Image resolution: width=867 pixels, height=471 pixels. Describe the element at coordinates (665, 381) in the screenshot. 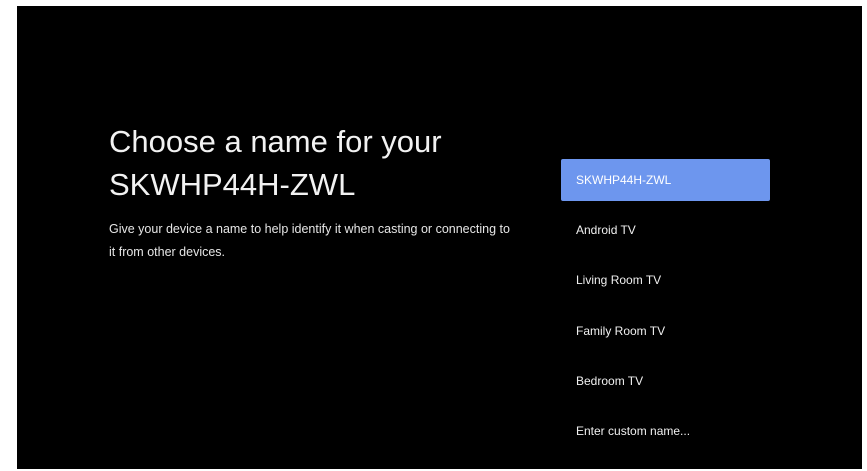

I see `name-option-bedroom-tv: Bedroom TV` at that location.